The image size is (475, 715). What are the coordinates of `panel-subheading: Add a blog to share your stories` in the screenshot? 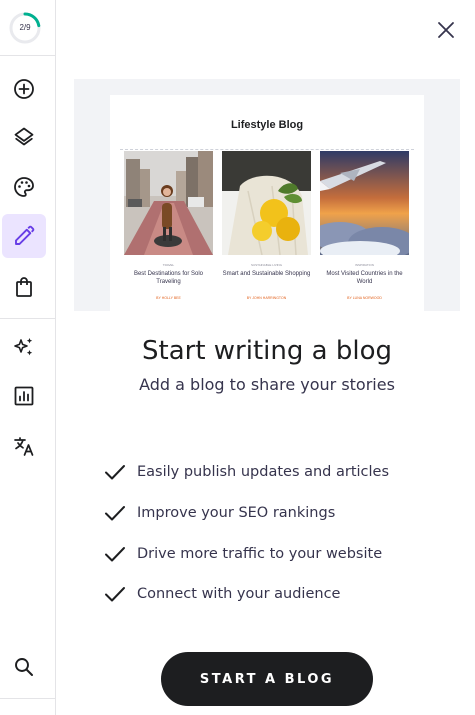 It's located at (267, 384).